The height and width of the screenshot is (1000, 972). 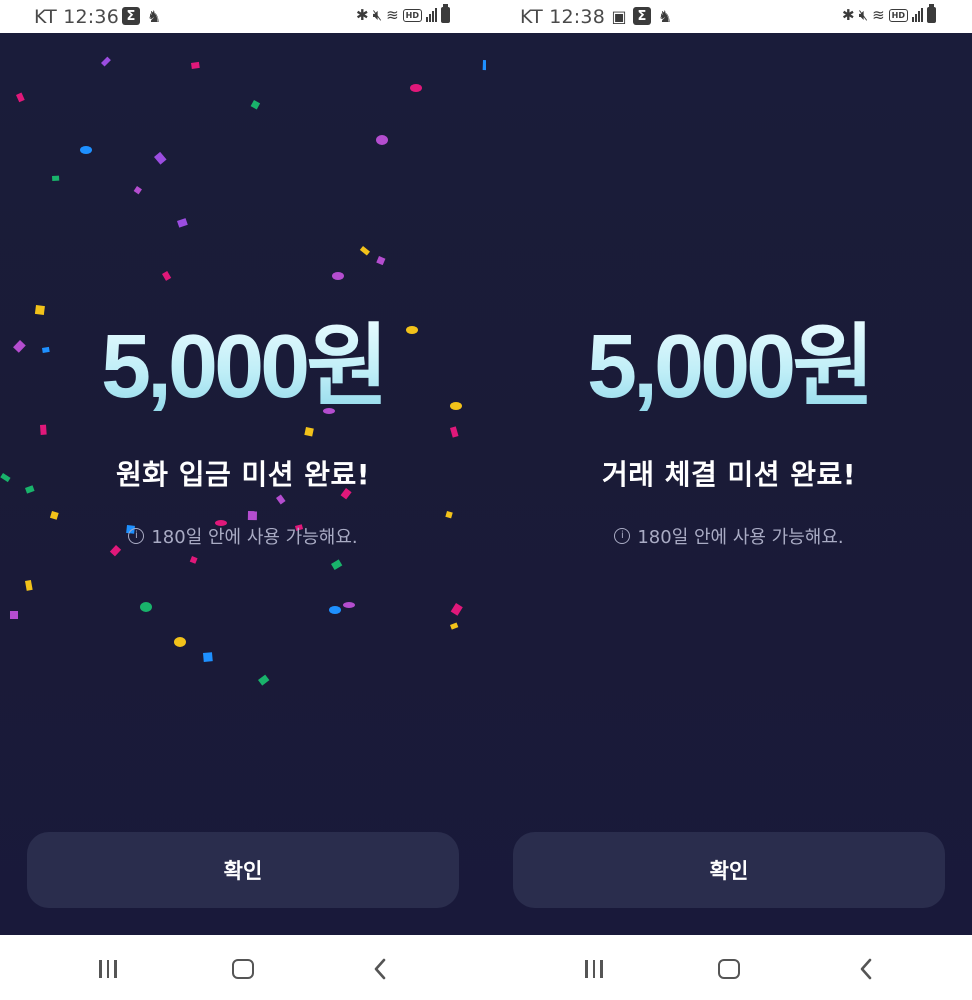 I want to click on status-left-icons: ▣ Σ ♞, so click(x=642, y=16).